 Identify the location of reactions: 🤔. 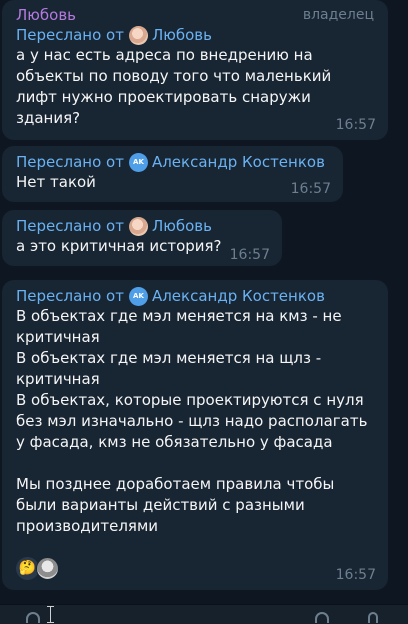
(37, 568).